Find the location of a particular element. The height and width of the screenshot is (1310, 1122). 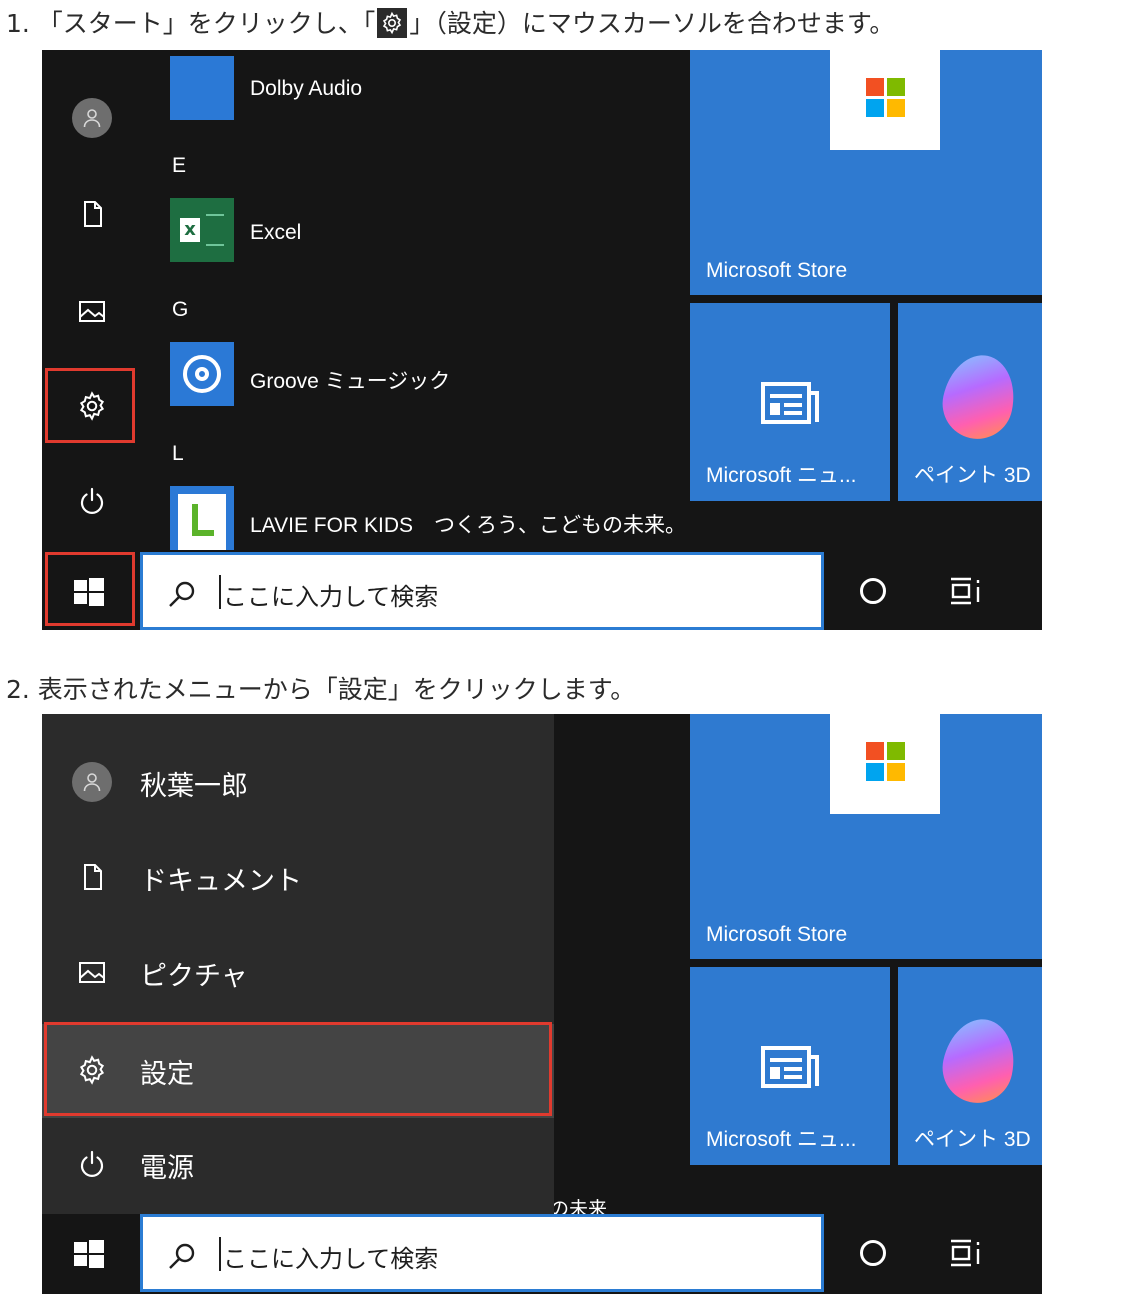

dolby-audio-tile-icon is located at coordinates (202, 88).